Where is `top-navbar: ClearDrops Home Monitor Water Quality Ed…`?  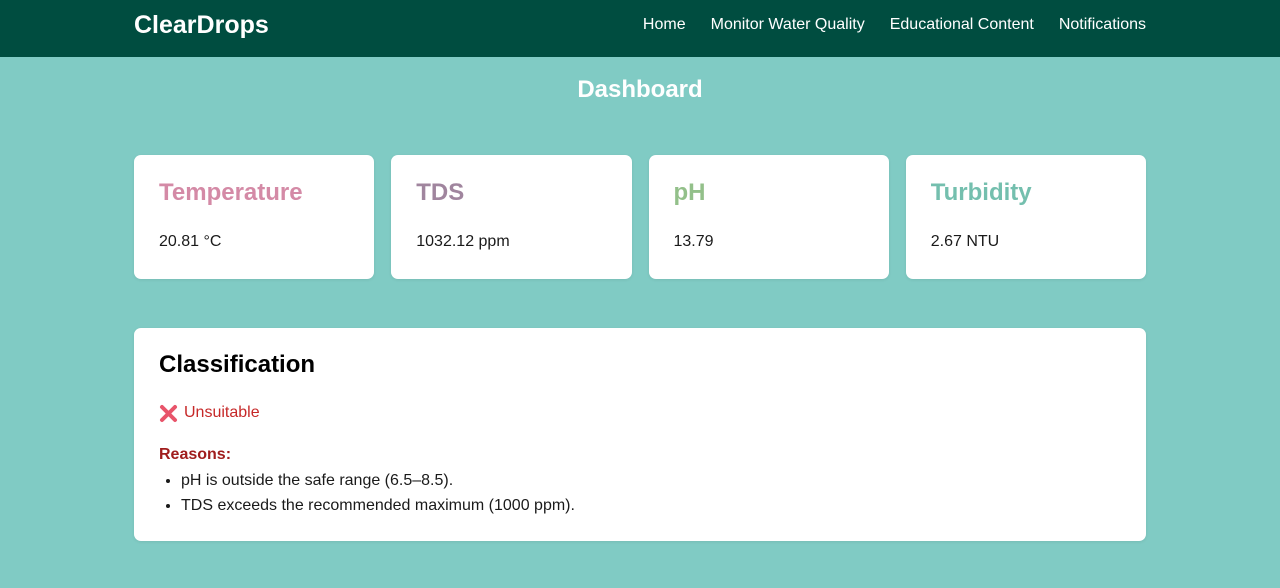
top-navbar: ClearDrops Home Monitor Water Quality Ed… is located at coordinates (640, 28).